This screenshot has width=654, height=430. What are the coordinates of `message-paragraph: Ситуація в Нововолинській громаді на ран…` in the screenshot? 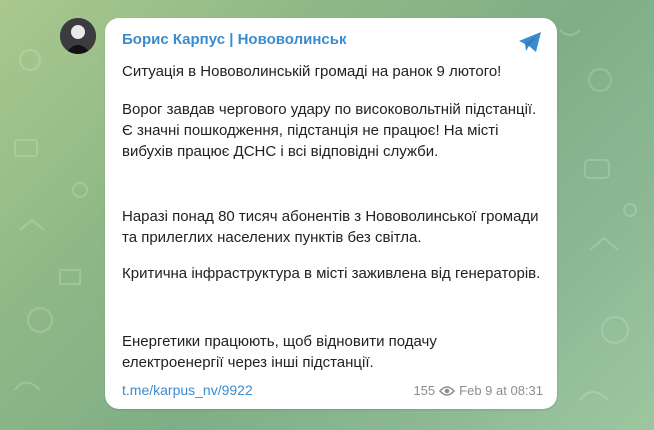 It's located at (312, 71).